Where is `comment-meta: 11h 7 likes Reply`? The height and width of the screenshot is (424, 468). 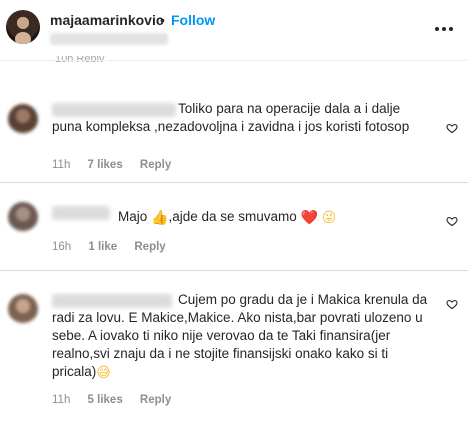 comment-meta: 11h 7 likes Reply is located at coordinates (118, 165).